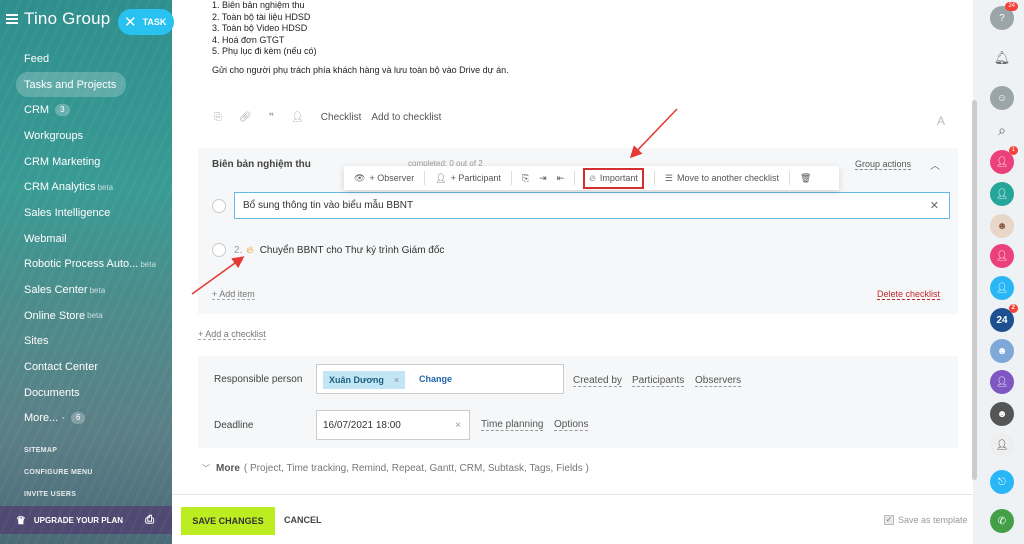 Image resolution: width=1024 pixels, height=544 pixels. Describe the element at coordinates (1002, 58) in the screenshot. I see `bell-icon: 🔔︎` at that location.